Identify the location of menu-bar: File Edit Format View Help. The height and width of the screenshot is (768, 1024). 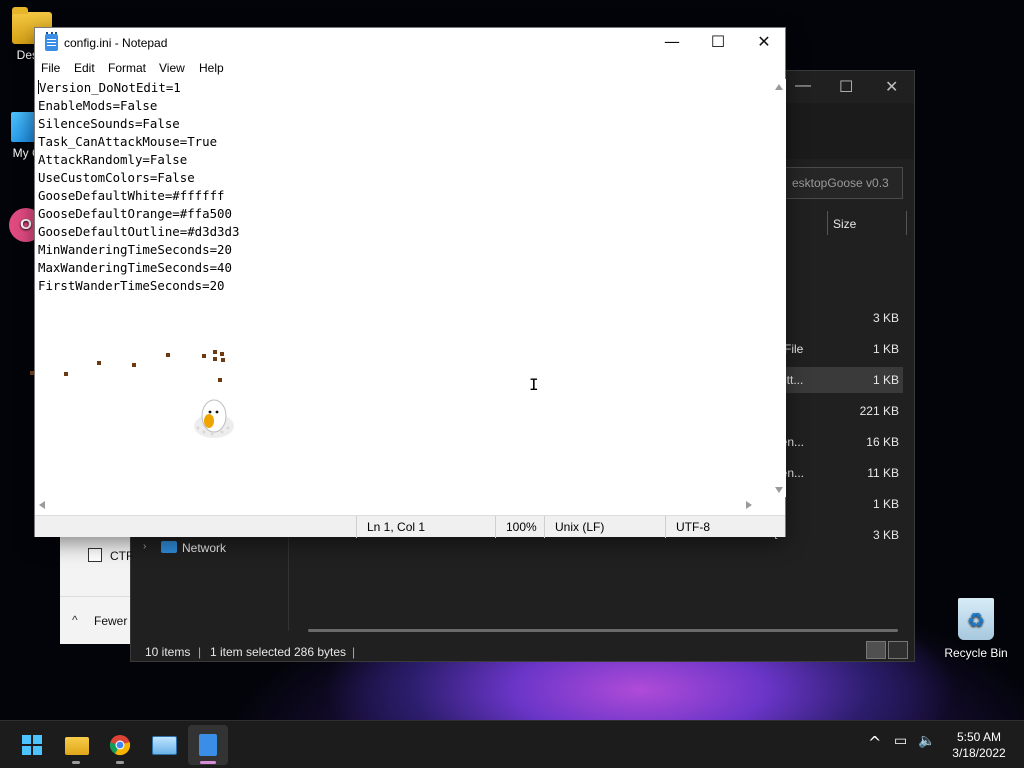
(410, 68).